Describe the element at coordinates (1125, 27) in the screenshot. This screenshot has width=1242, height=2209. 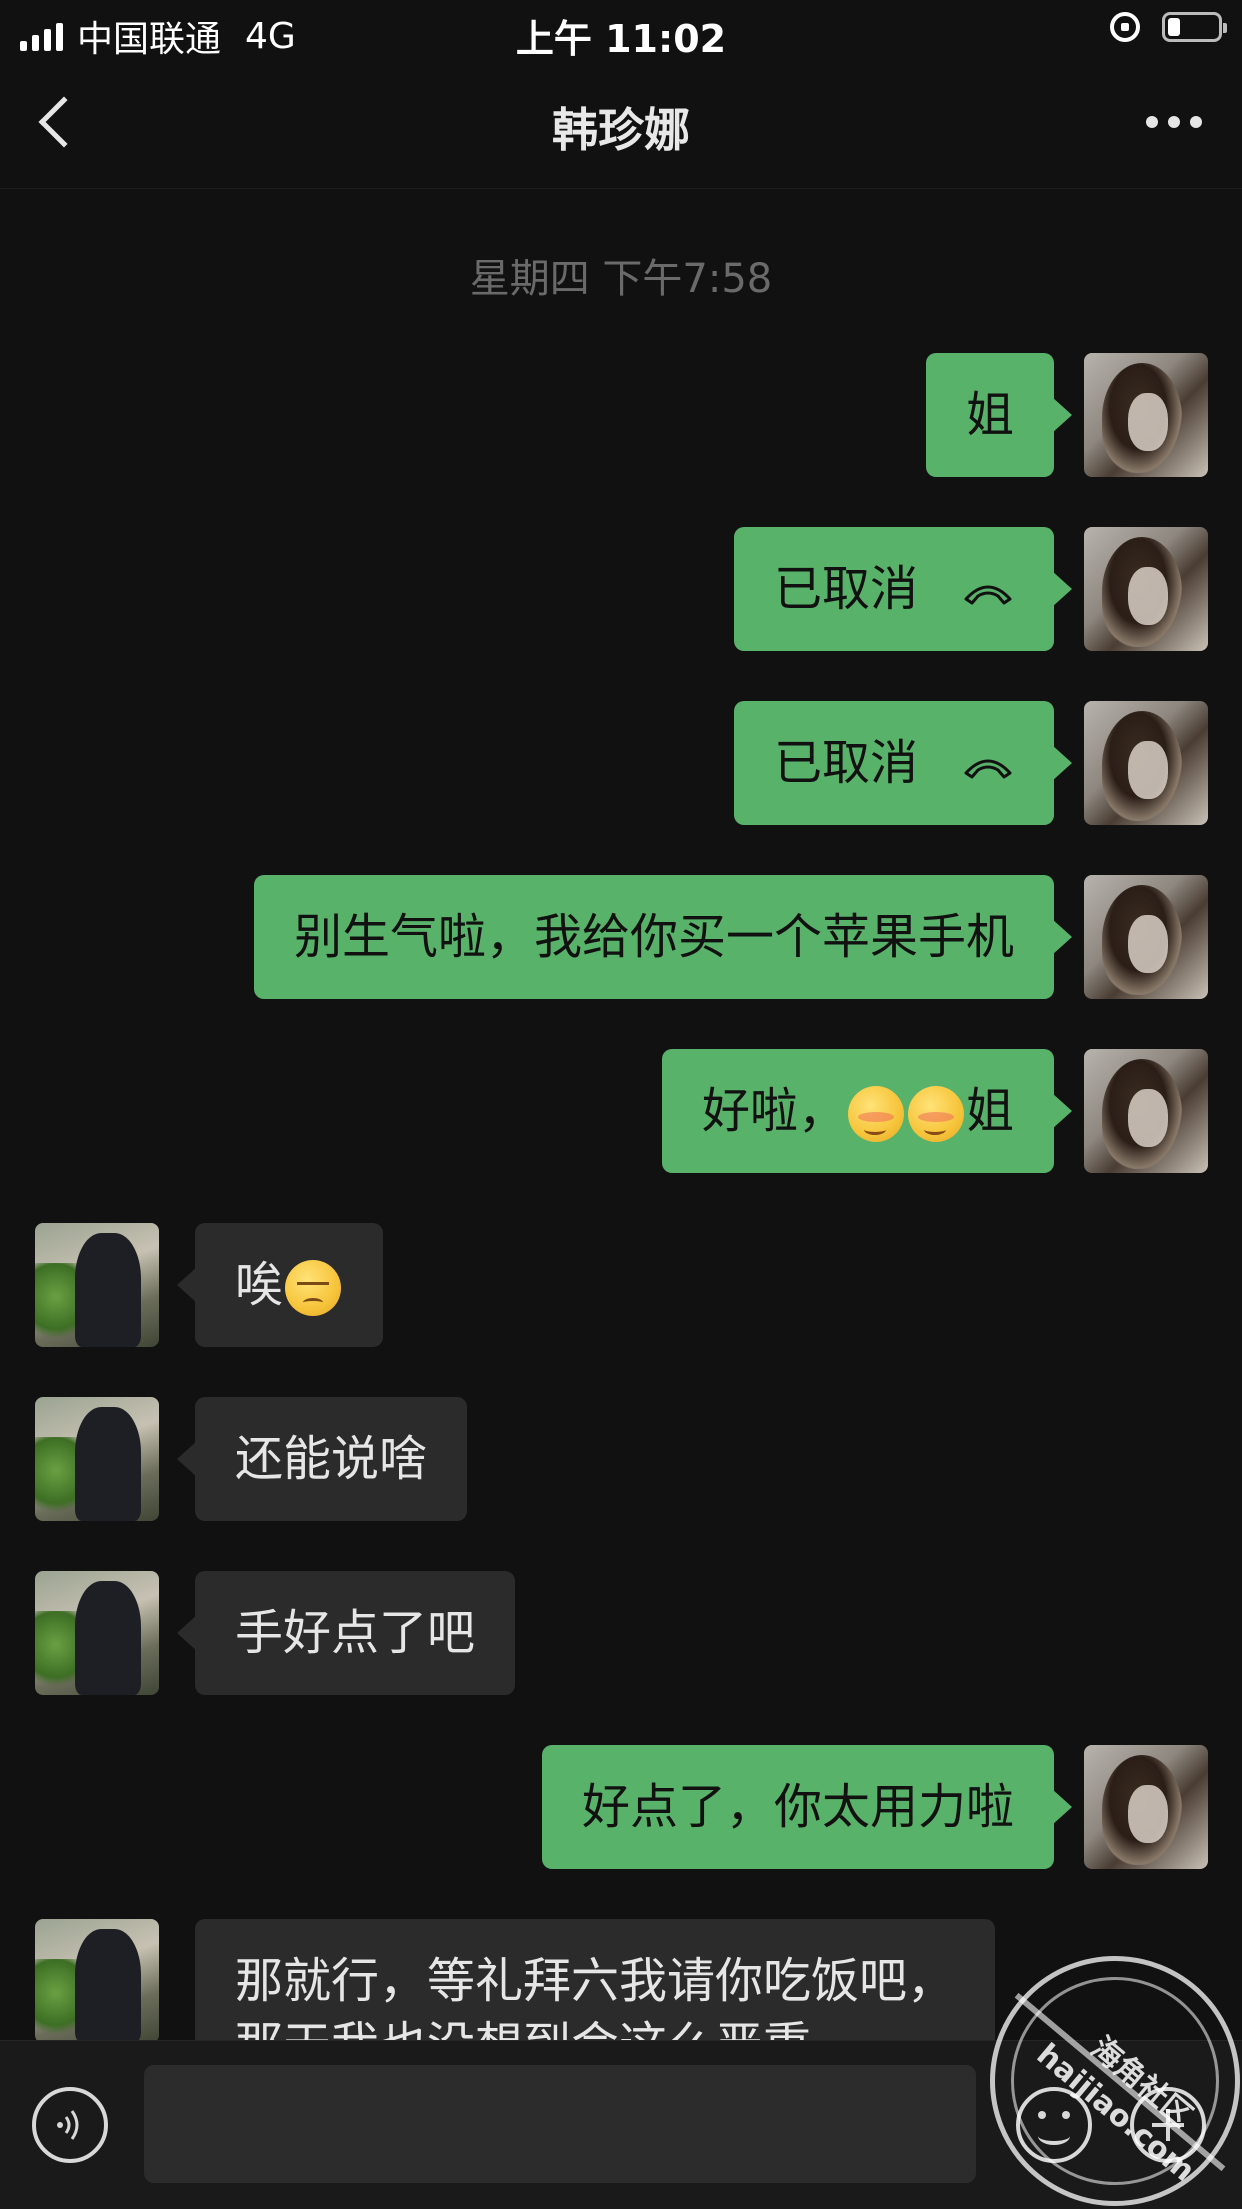
I see `rotation-lock-icon` at that location.